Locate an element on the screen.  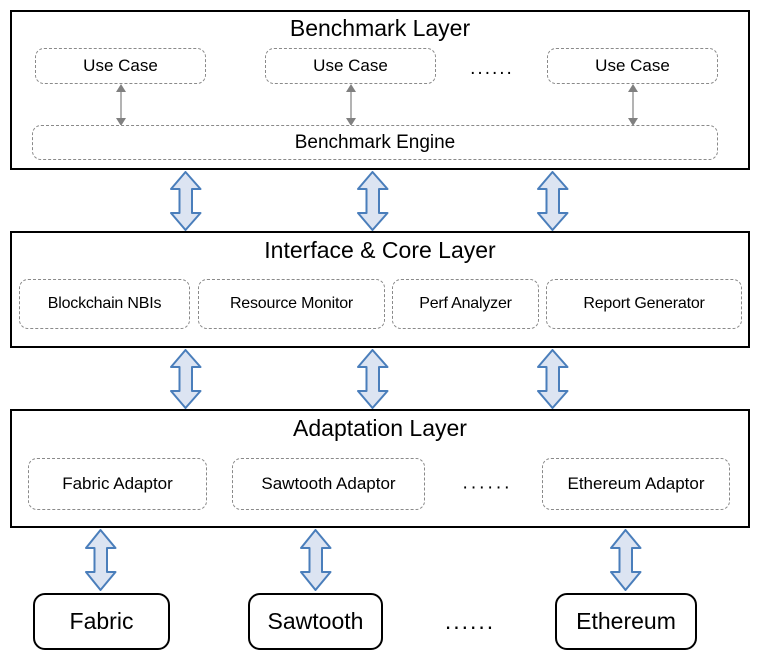
use-case-box-1: Use Case is located at coordinates (120, 66).